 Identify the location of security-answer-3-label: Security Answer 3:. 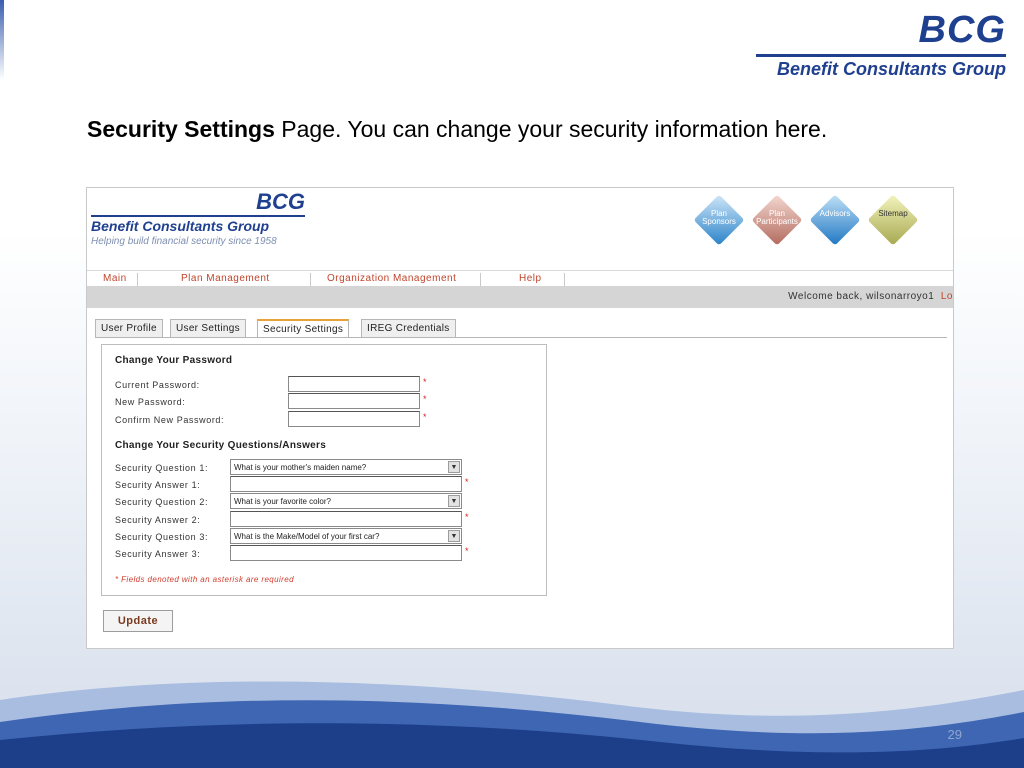
(158, 554).